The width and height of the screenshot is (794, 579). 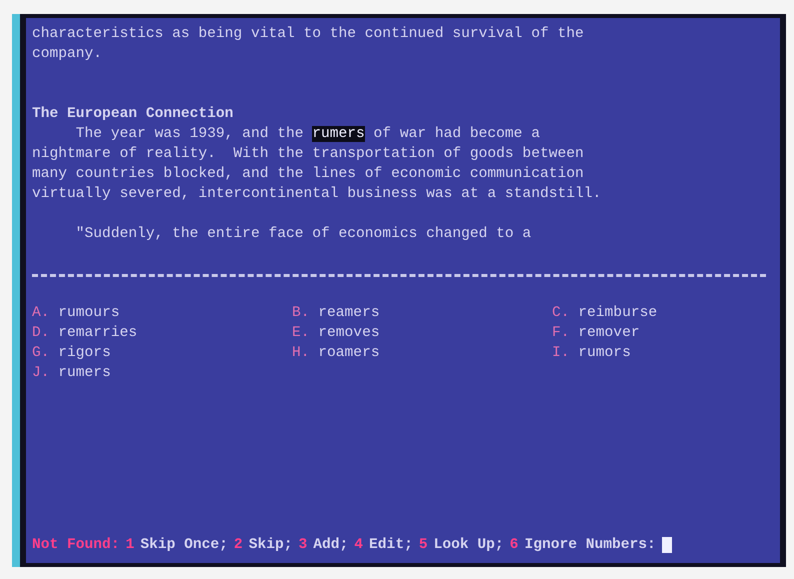 I want to click on text-line: characteristics as being vital to the continued survival of the, so click(x=308, y=34).